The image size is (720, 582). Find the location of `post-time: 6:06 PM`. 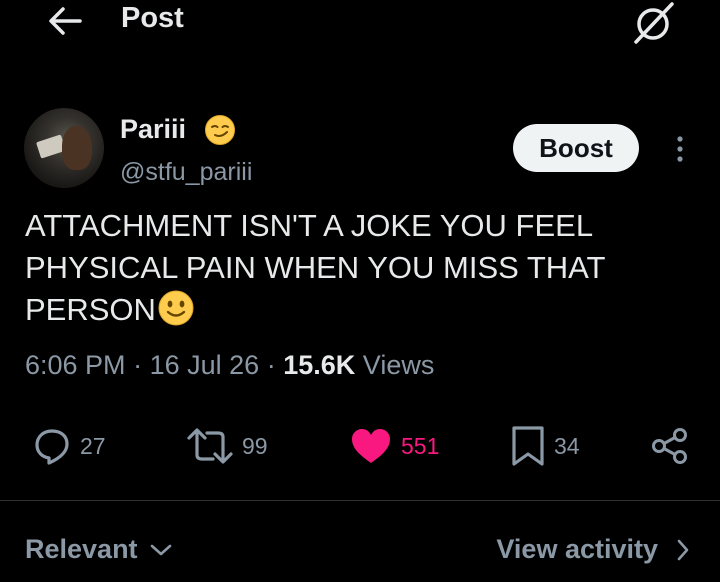

post-time: 6:06 PM is located at coordinates (75, 365).